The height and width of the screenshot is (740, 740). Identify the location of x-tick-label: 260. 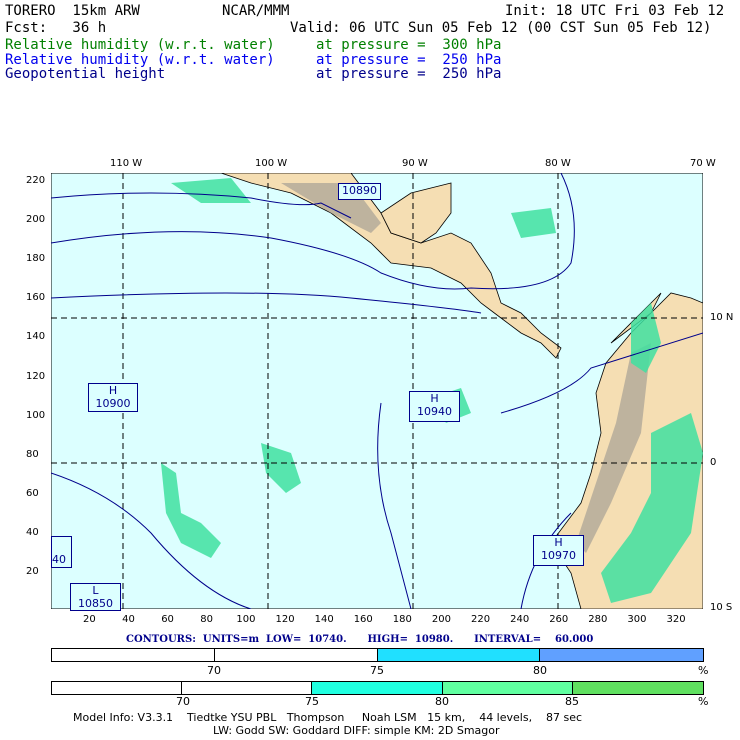
(559, 619).